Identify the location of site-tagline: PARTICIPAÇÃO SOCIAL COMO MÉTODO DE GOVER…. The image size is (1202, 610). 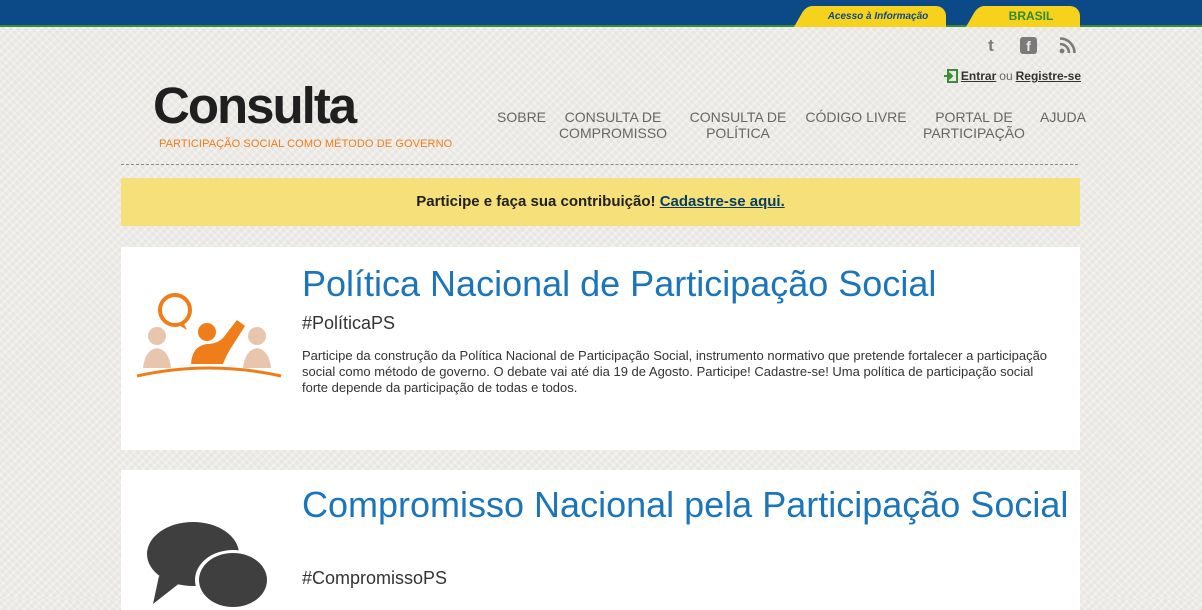
(306, 144).